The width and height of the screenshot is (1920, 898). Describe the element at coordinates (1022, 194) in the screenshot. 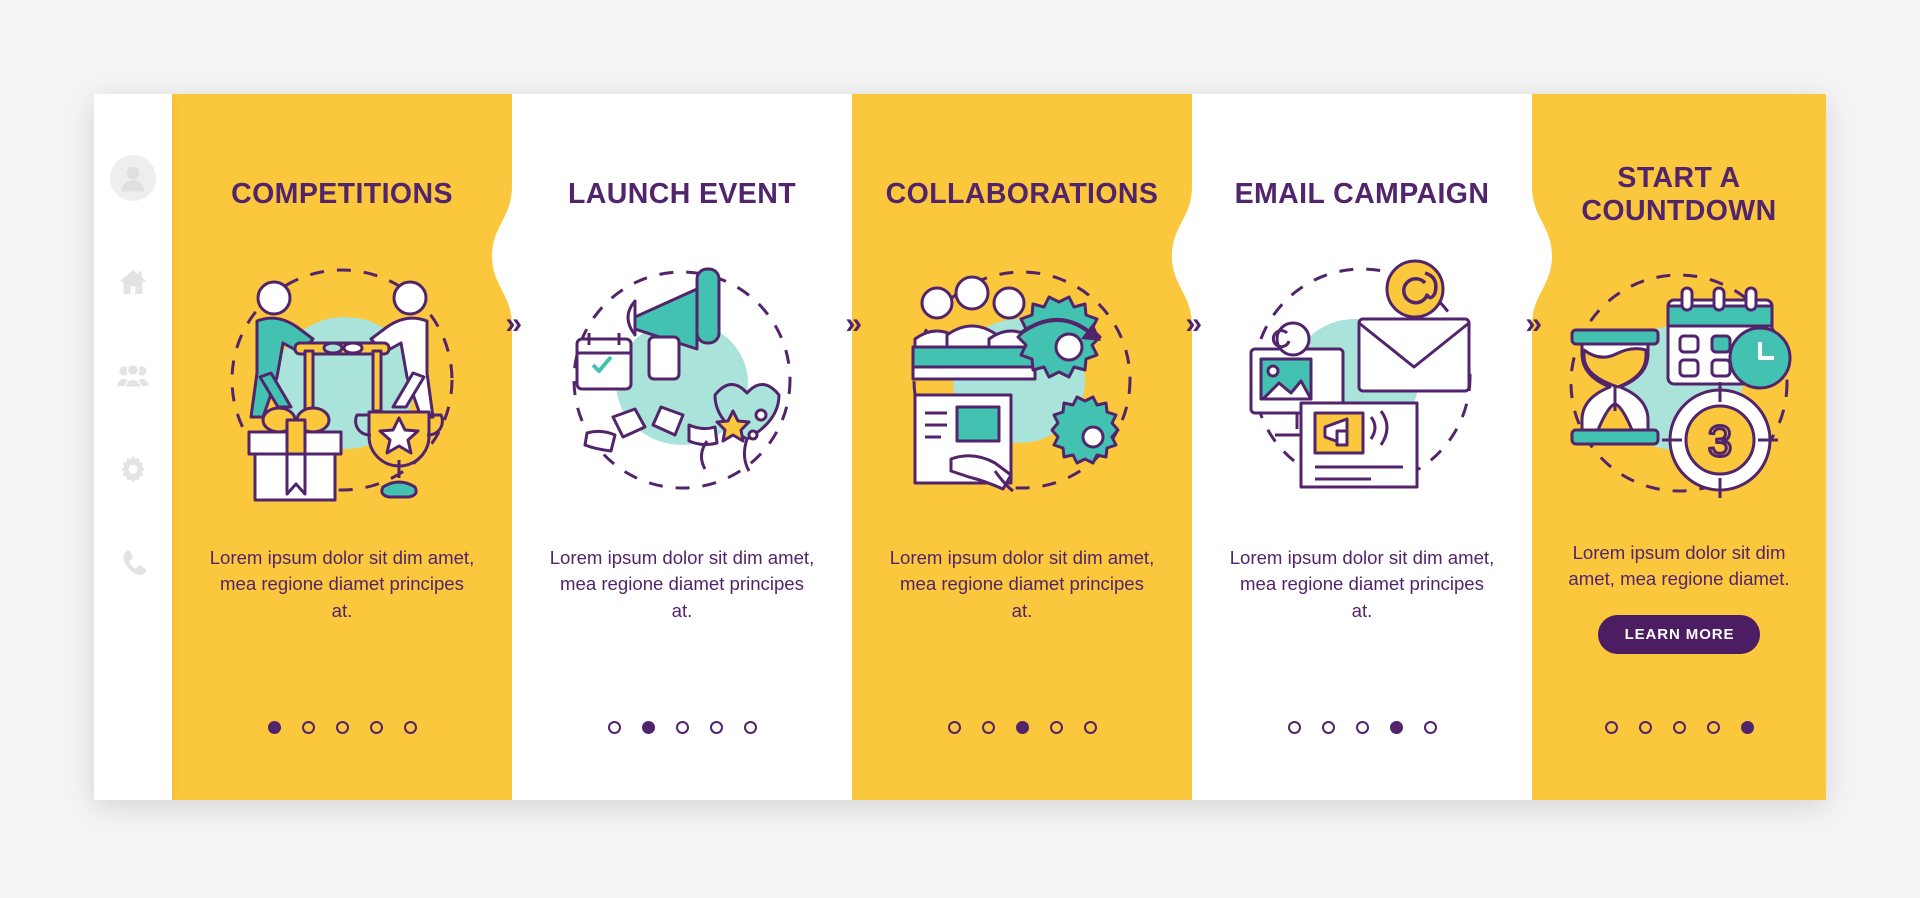

I see `card-title: COLLABORATIONS` at that location.